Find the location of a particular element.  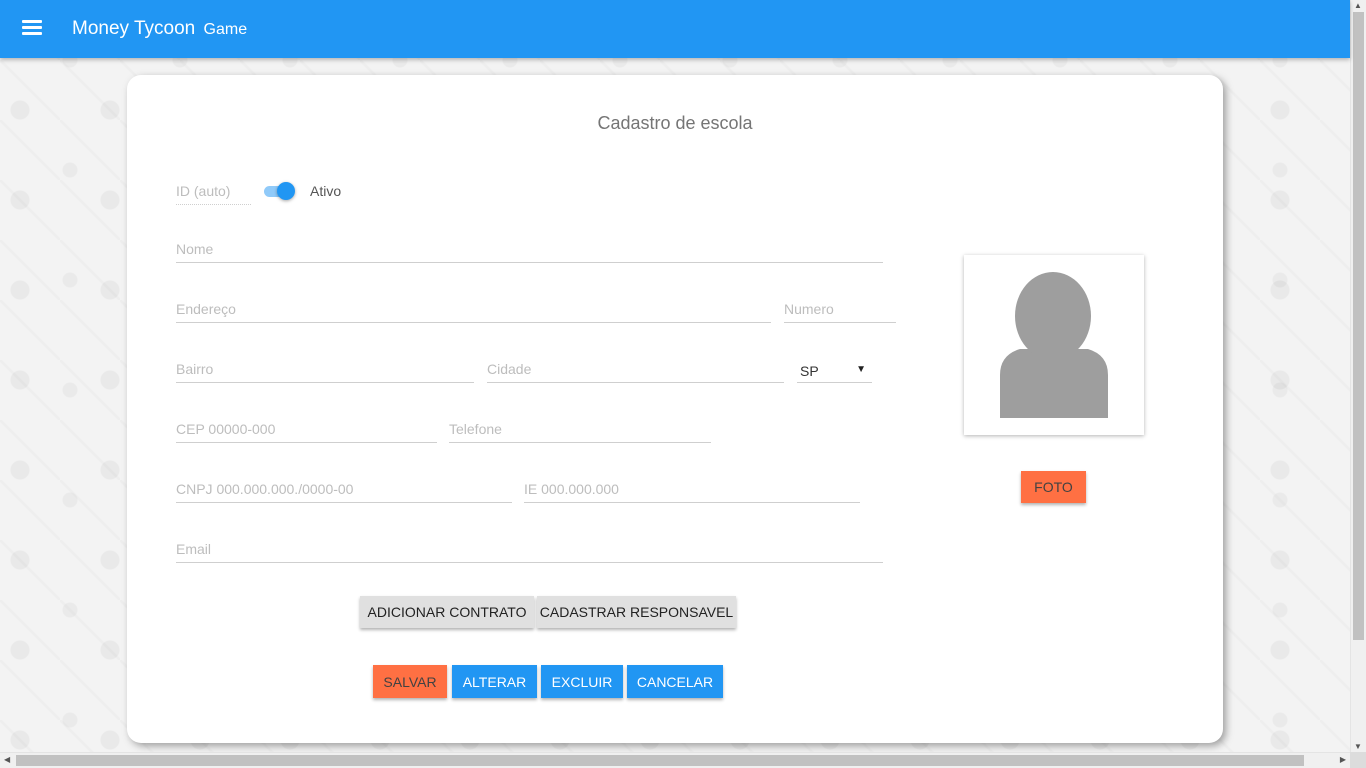

salvar-button: SALVAR is located at coordinates (410, 681).